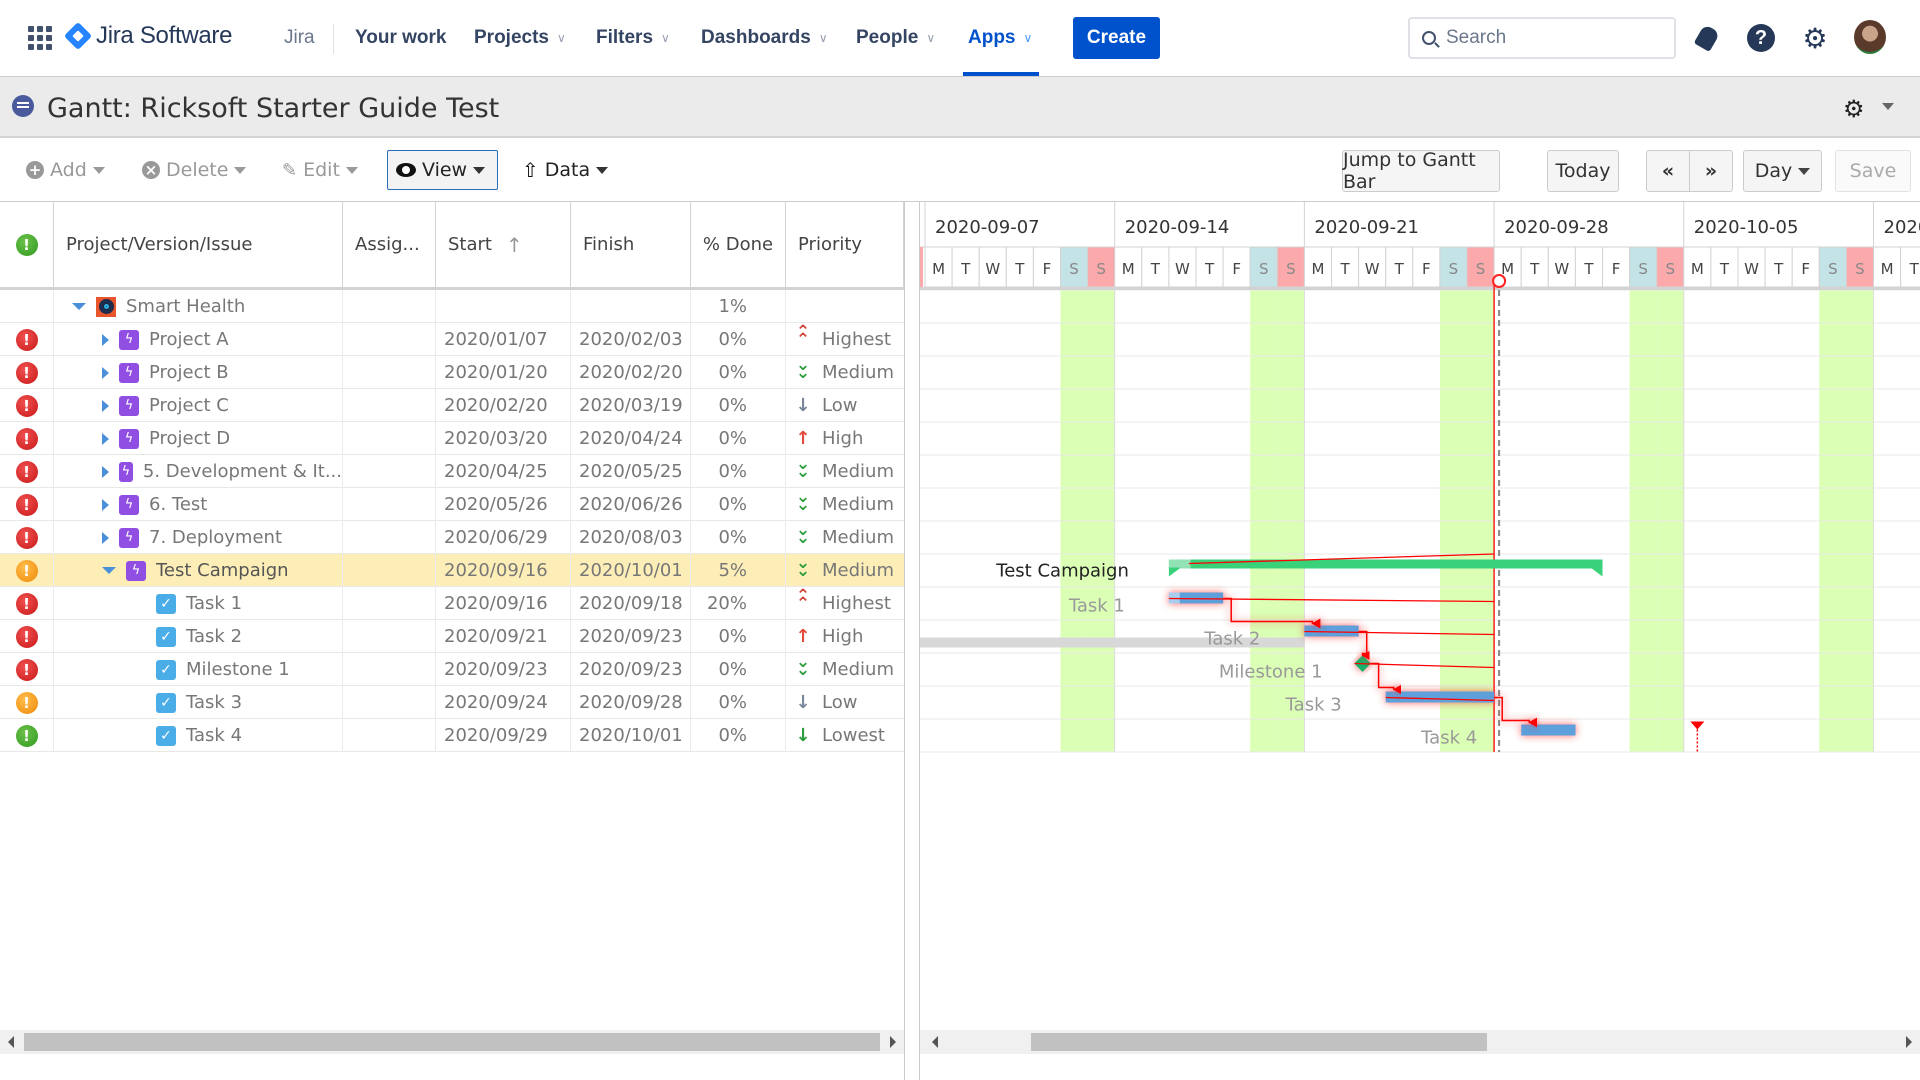  What do you see at coordinates (147, 36) in the screenshot?
I see `jira-software-logo: Jira Software` at bounding box center [147, 36].